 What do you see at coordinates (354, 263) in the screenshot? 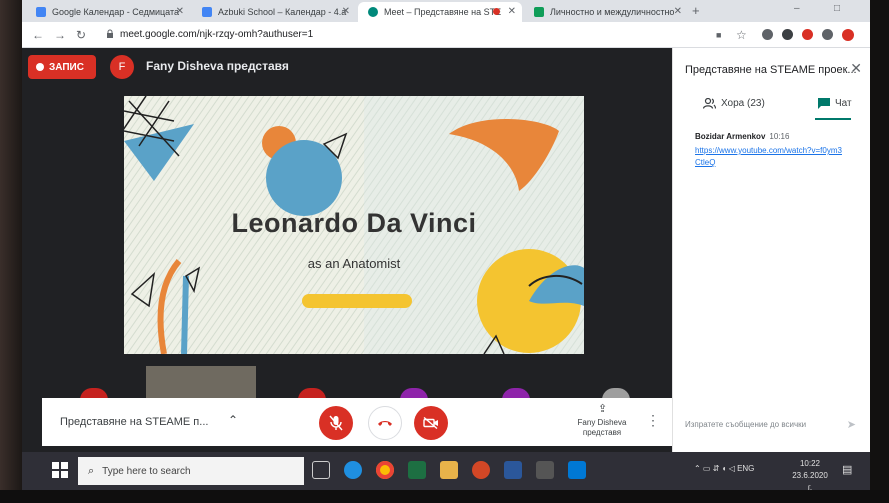
I see `slide-subtitle: as an Anatomist` at bounding box center [354, 263].